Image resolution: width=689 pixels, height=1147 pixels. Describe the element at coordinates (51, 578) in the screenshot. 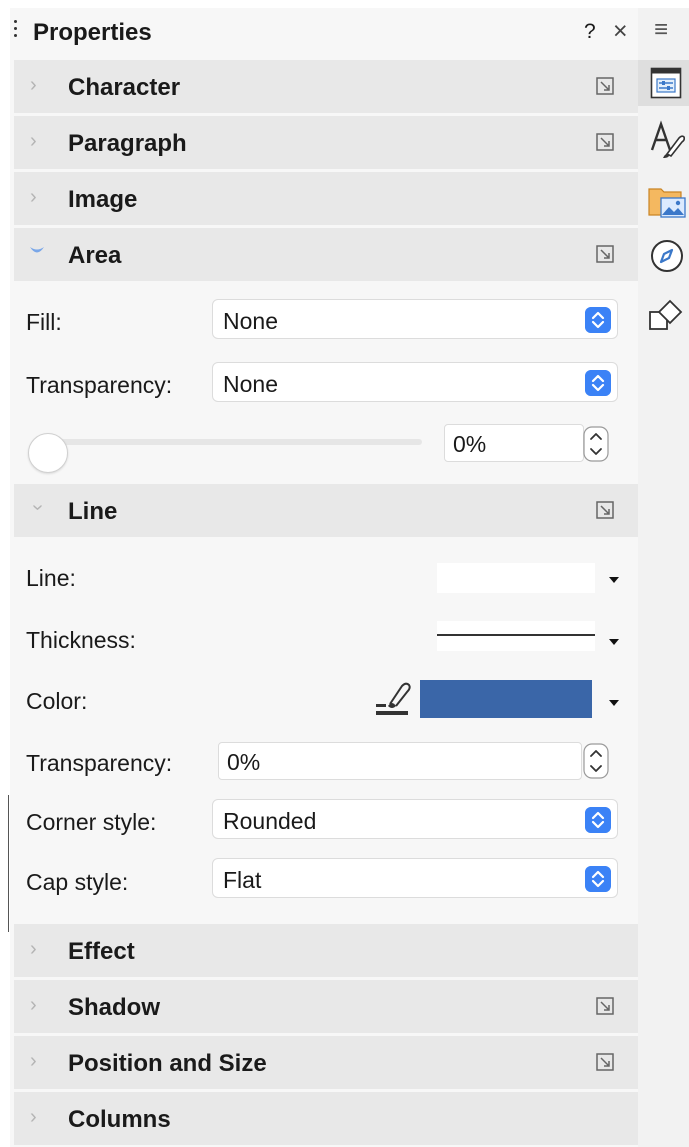

I see `line-style-label: Line:` at that location.